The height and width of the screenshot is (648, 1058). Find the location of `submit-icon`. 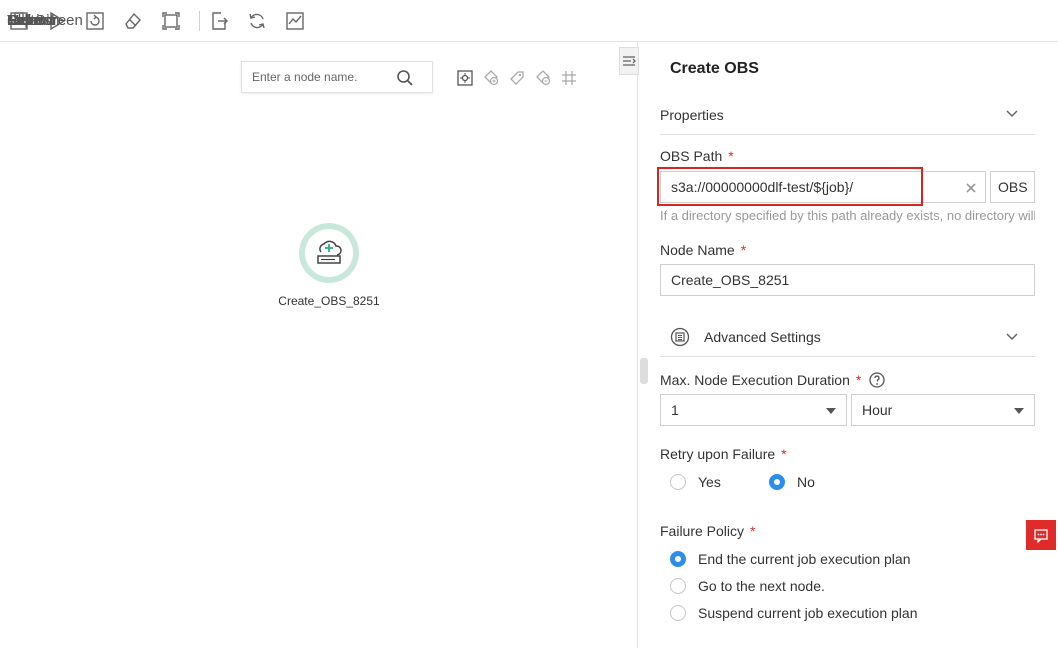

submit-icon is located at coordinates (95, 20).